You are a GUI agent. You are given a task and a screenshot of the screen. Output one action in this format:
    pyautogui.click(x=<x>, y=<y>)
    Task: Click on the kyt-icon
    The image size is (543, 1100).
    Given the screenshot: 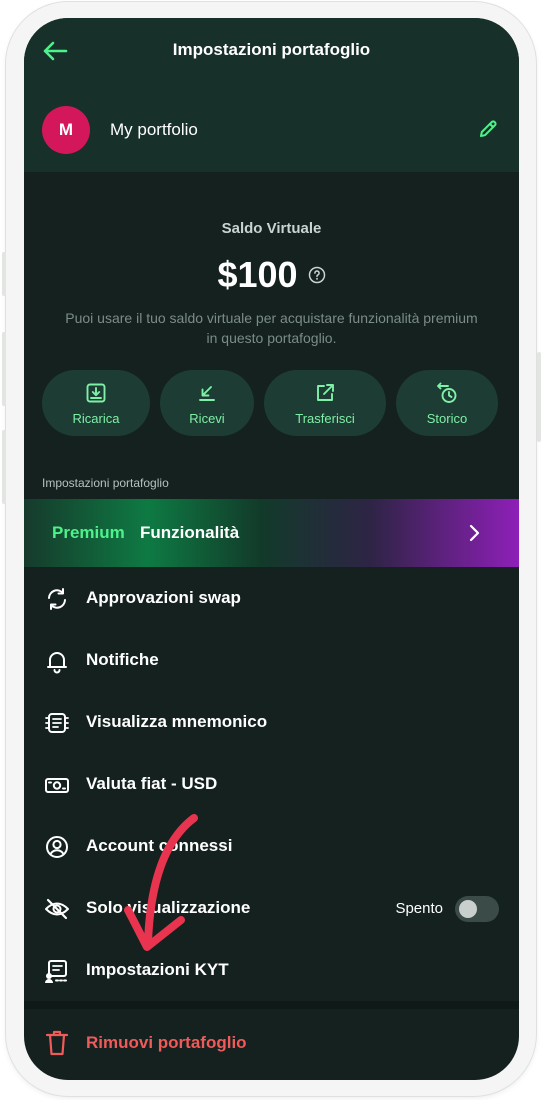 What is the action you would take?
    pyautogui.click(x=56, y=972)
    